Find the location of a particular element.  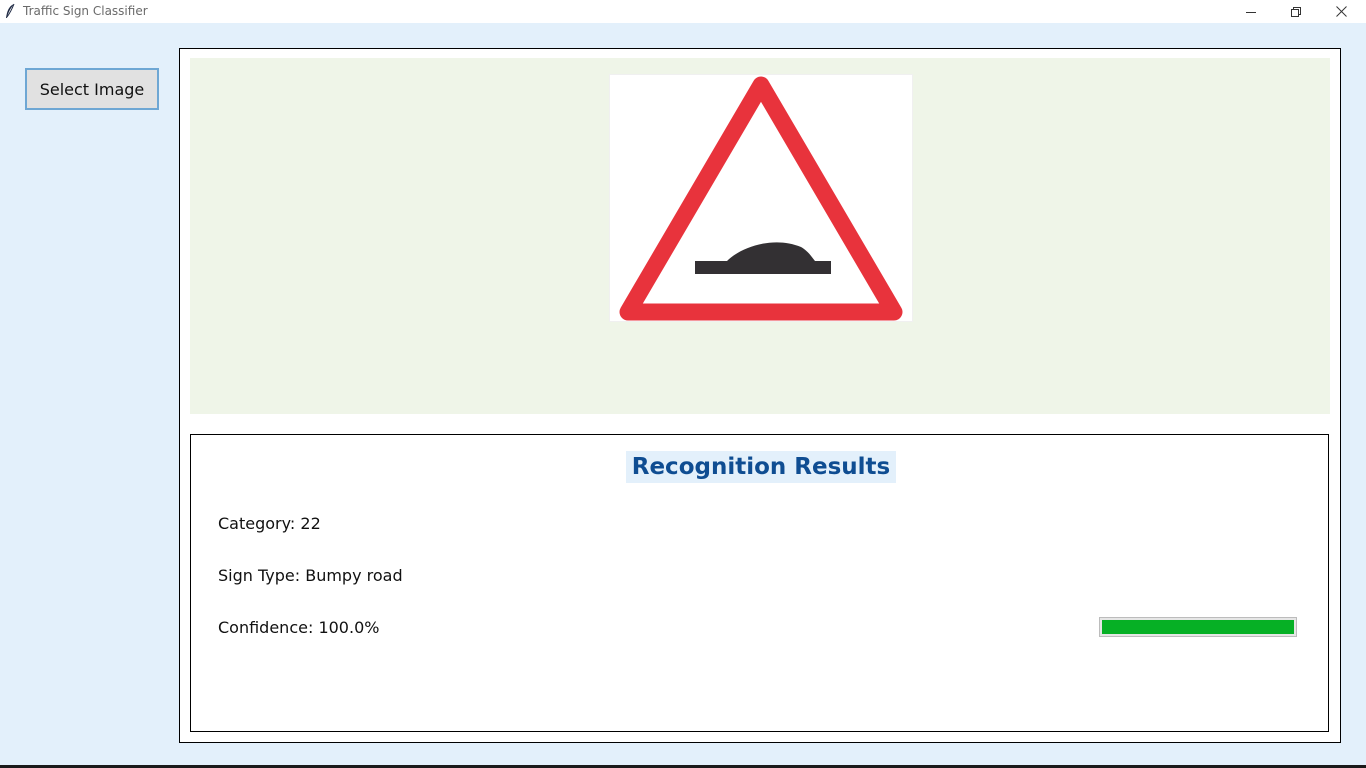

minimize-icon is located at coordinates (1251, 12).